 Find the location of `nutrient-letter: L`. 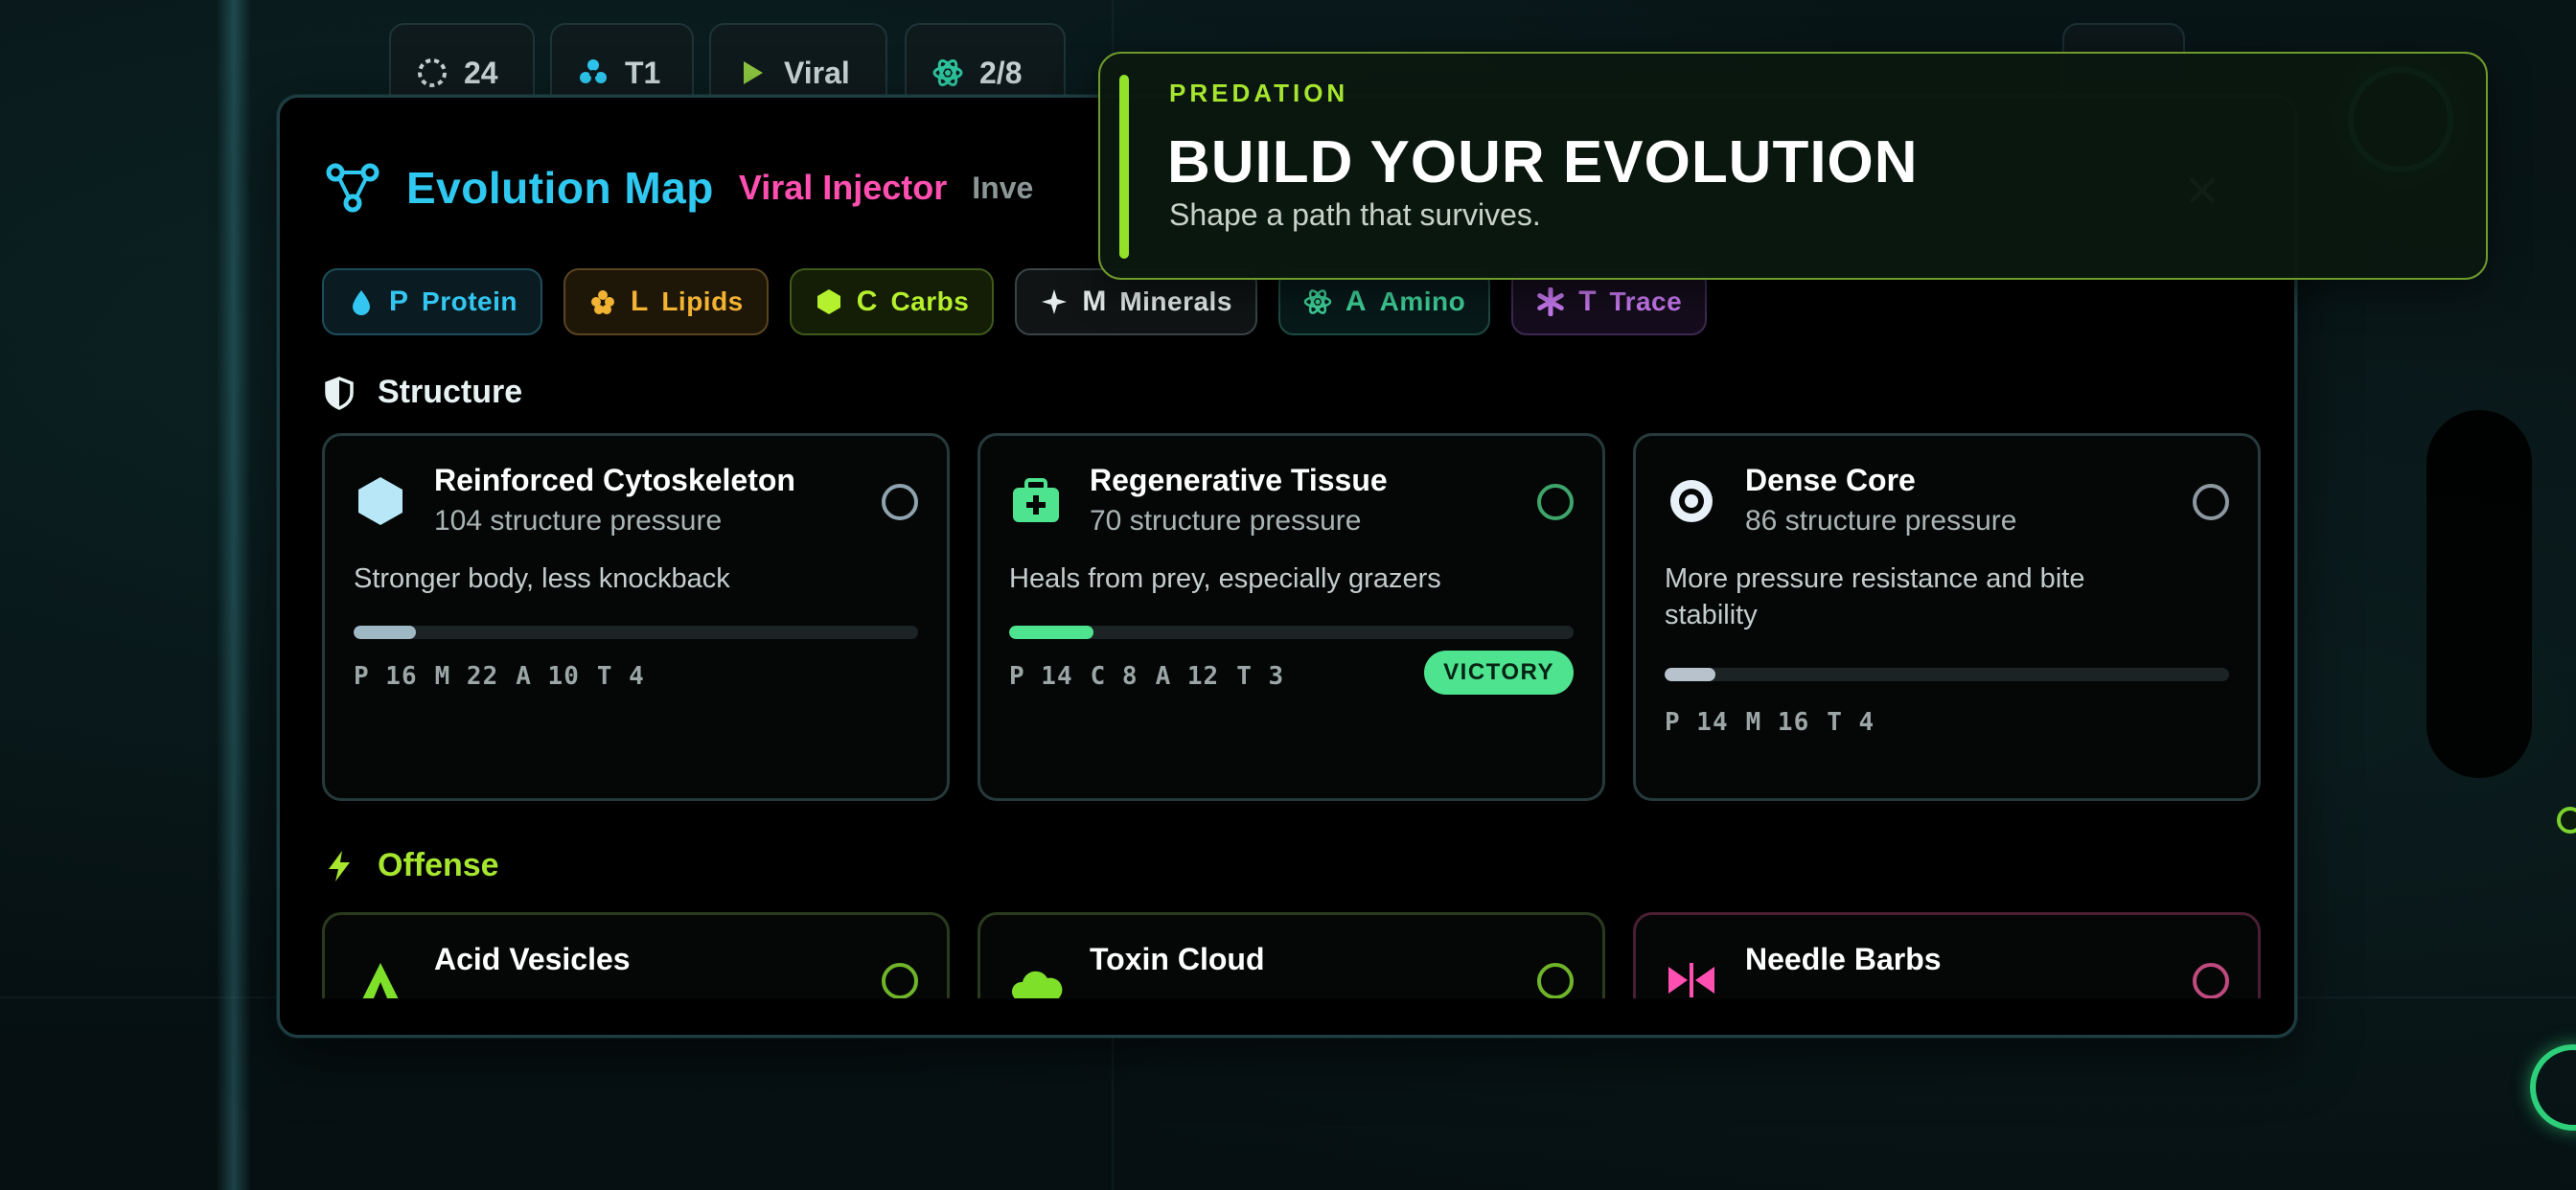

nutrient-letter: L is located at coordinates (639, 302).